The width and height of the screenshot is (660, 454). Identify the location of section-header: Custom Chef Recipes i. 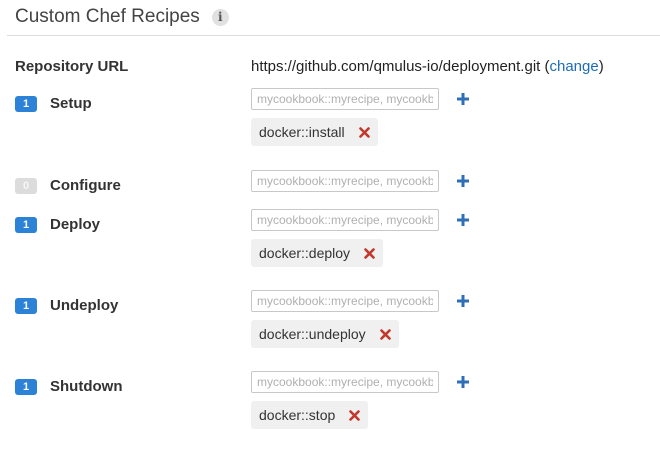
(122, 17).